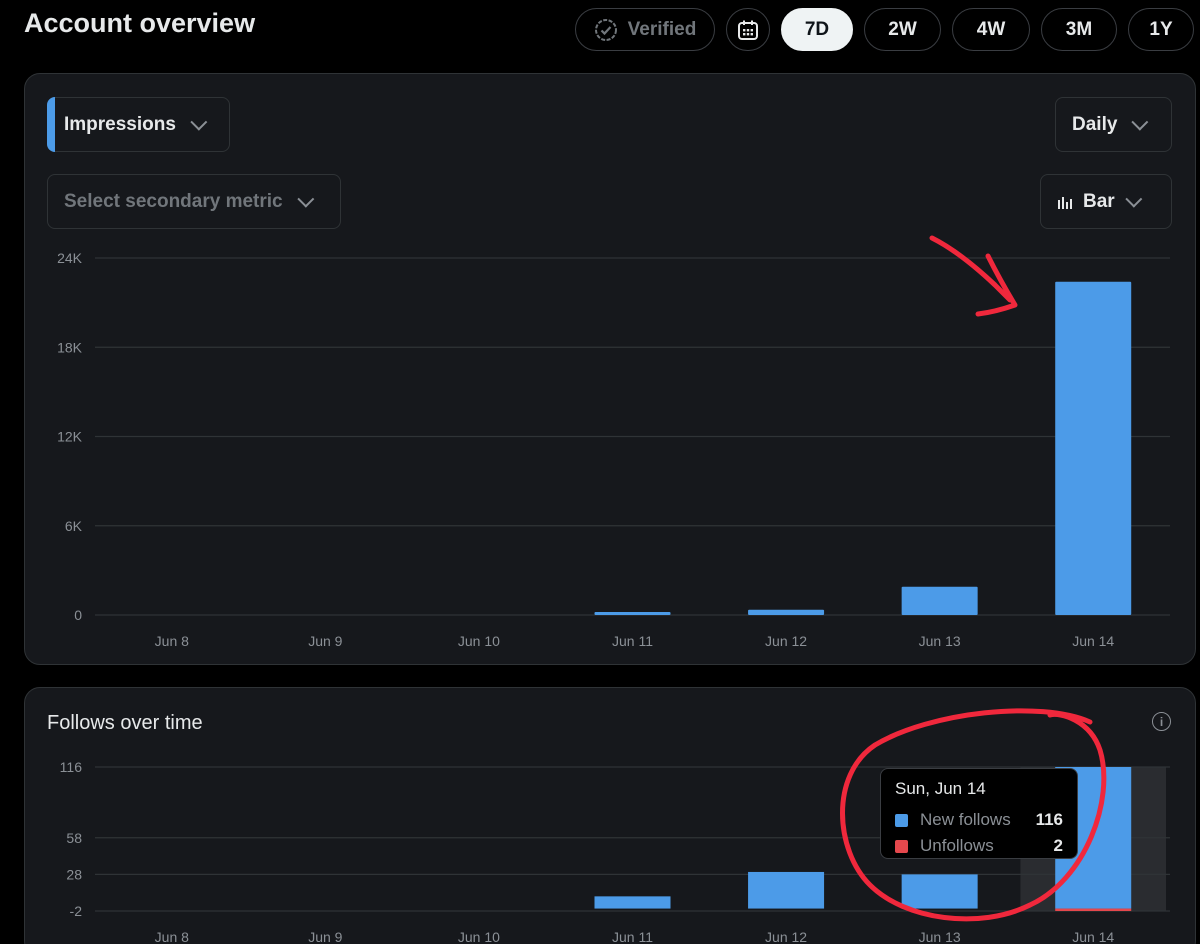 The height and width of the screenshot is (944, 1200). What do you see at coordinates (901, 820) in the screenshot?
I see `new-follows-swatch` at bounding box center [901, 820].